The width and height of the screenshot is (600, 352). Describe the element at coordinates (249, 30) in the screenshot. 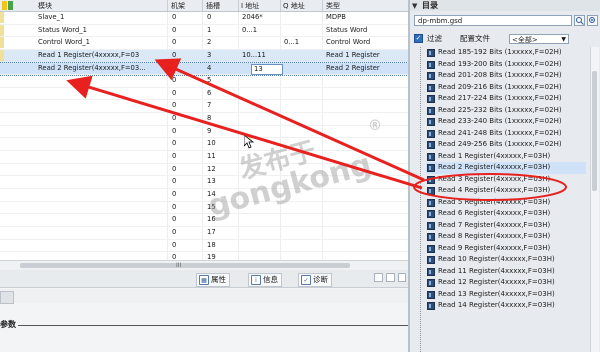

I see `cell-i-address: 0...1` at that location.